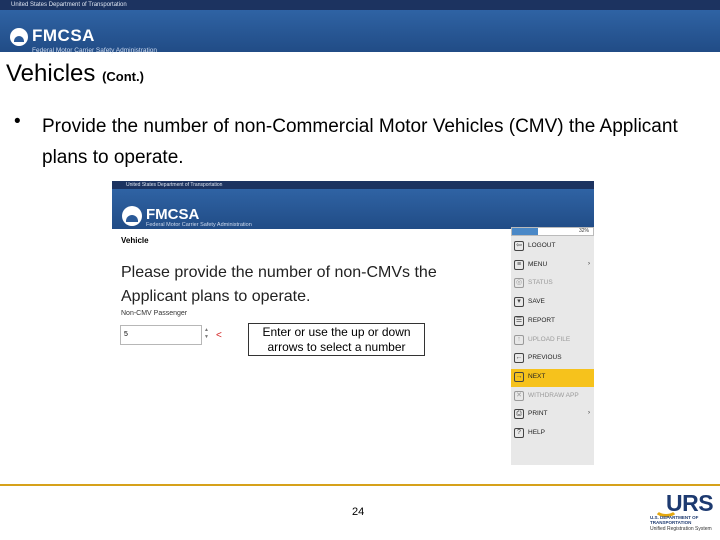 The height and width of the screenshot is (540, 720). I want to click on menu-item-help: ? HELP, so click(552, 434).